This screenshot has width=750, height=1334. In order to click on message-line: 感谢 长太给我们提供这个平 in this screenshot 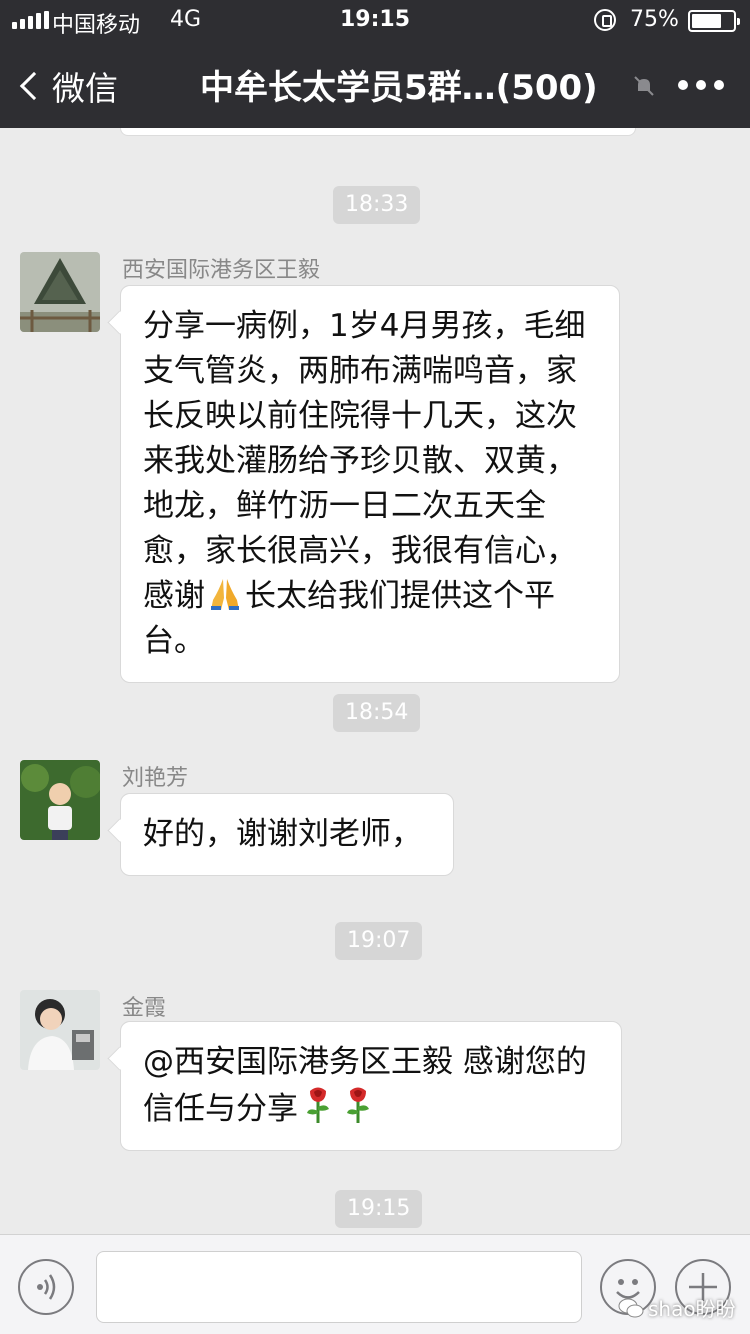, I will do `click(370, 596)`.